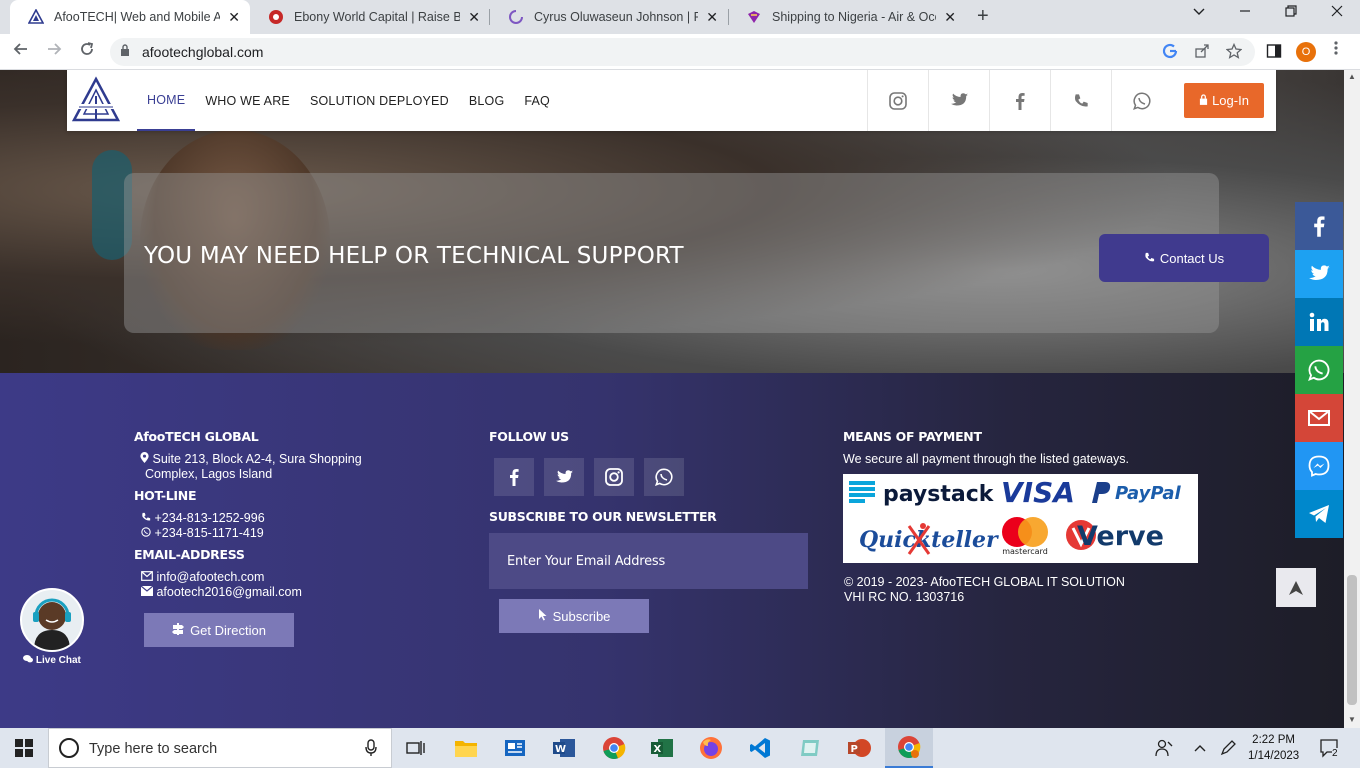 The image size is (1360, 768). Describe the element at coordinates (909, 748) in the screenshot. I see `chrome-active-icon` at that location.